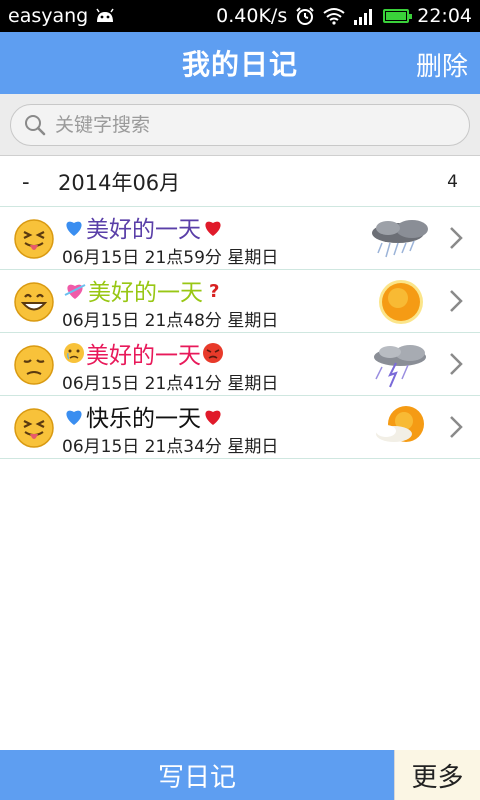 This screenshot has width=480, height=800. What do you see at coordinates (334, 16) in the screenshot?
I see `wifi-icon` at bounding box center [334, 16].